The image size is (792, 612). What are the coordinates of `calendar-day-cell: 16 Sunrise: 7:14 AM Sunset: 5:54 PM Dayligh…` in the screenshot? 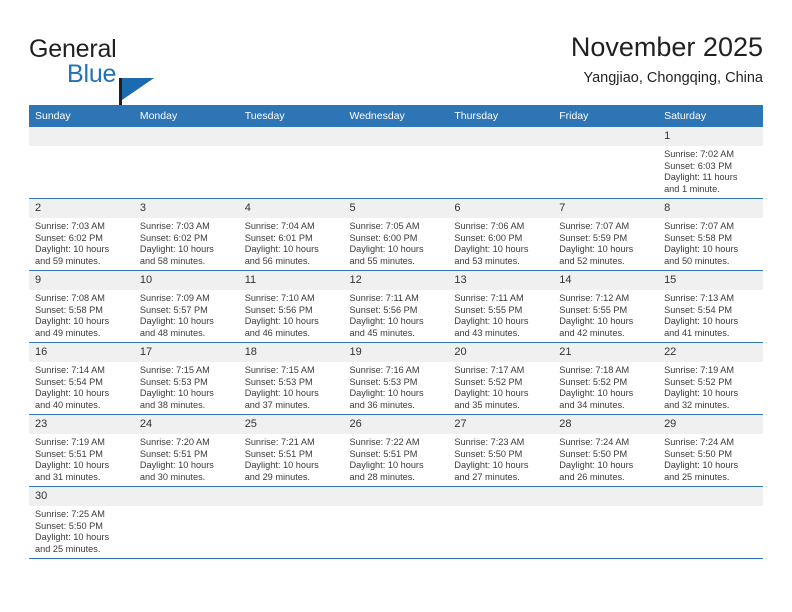 It's located at (81, 378).